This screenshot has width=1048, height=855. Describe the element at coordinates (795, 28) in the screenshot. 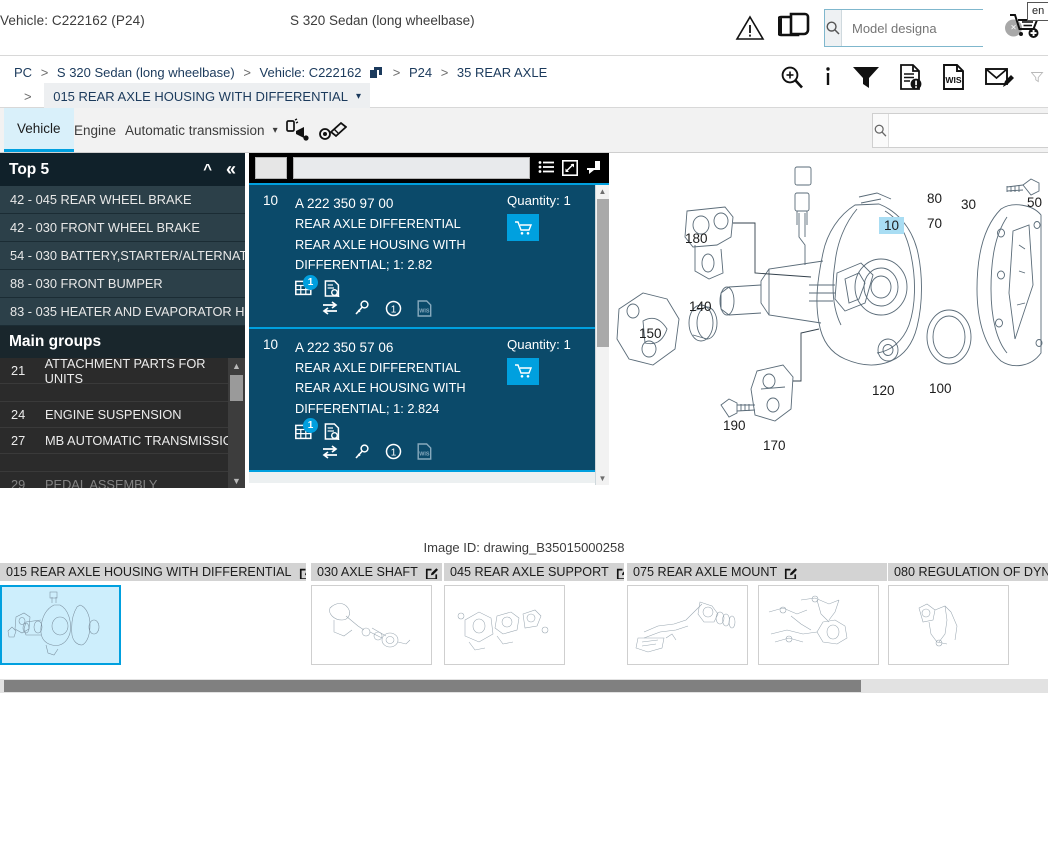

I see `copy-documents-button` at that location.